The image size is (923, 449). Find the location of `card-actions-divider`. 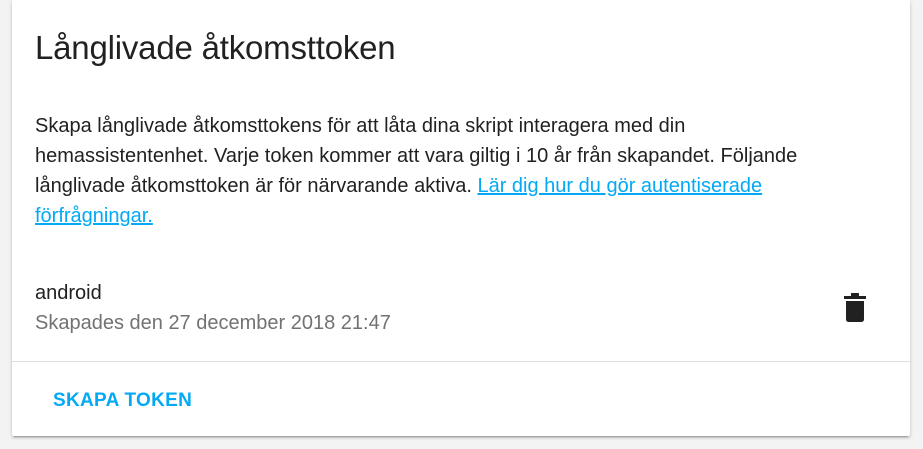

card-actions-divider is located at coordinates (461, 361).